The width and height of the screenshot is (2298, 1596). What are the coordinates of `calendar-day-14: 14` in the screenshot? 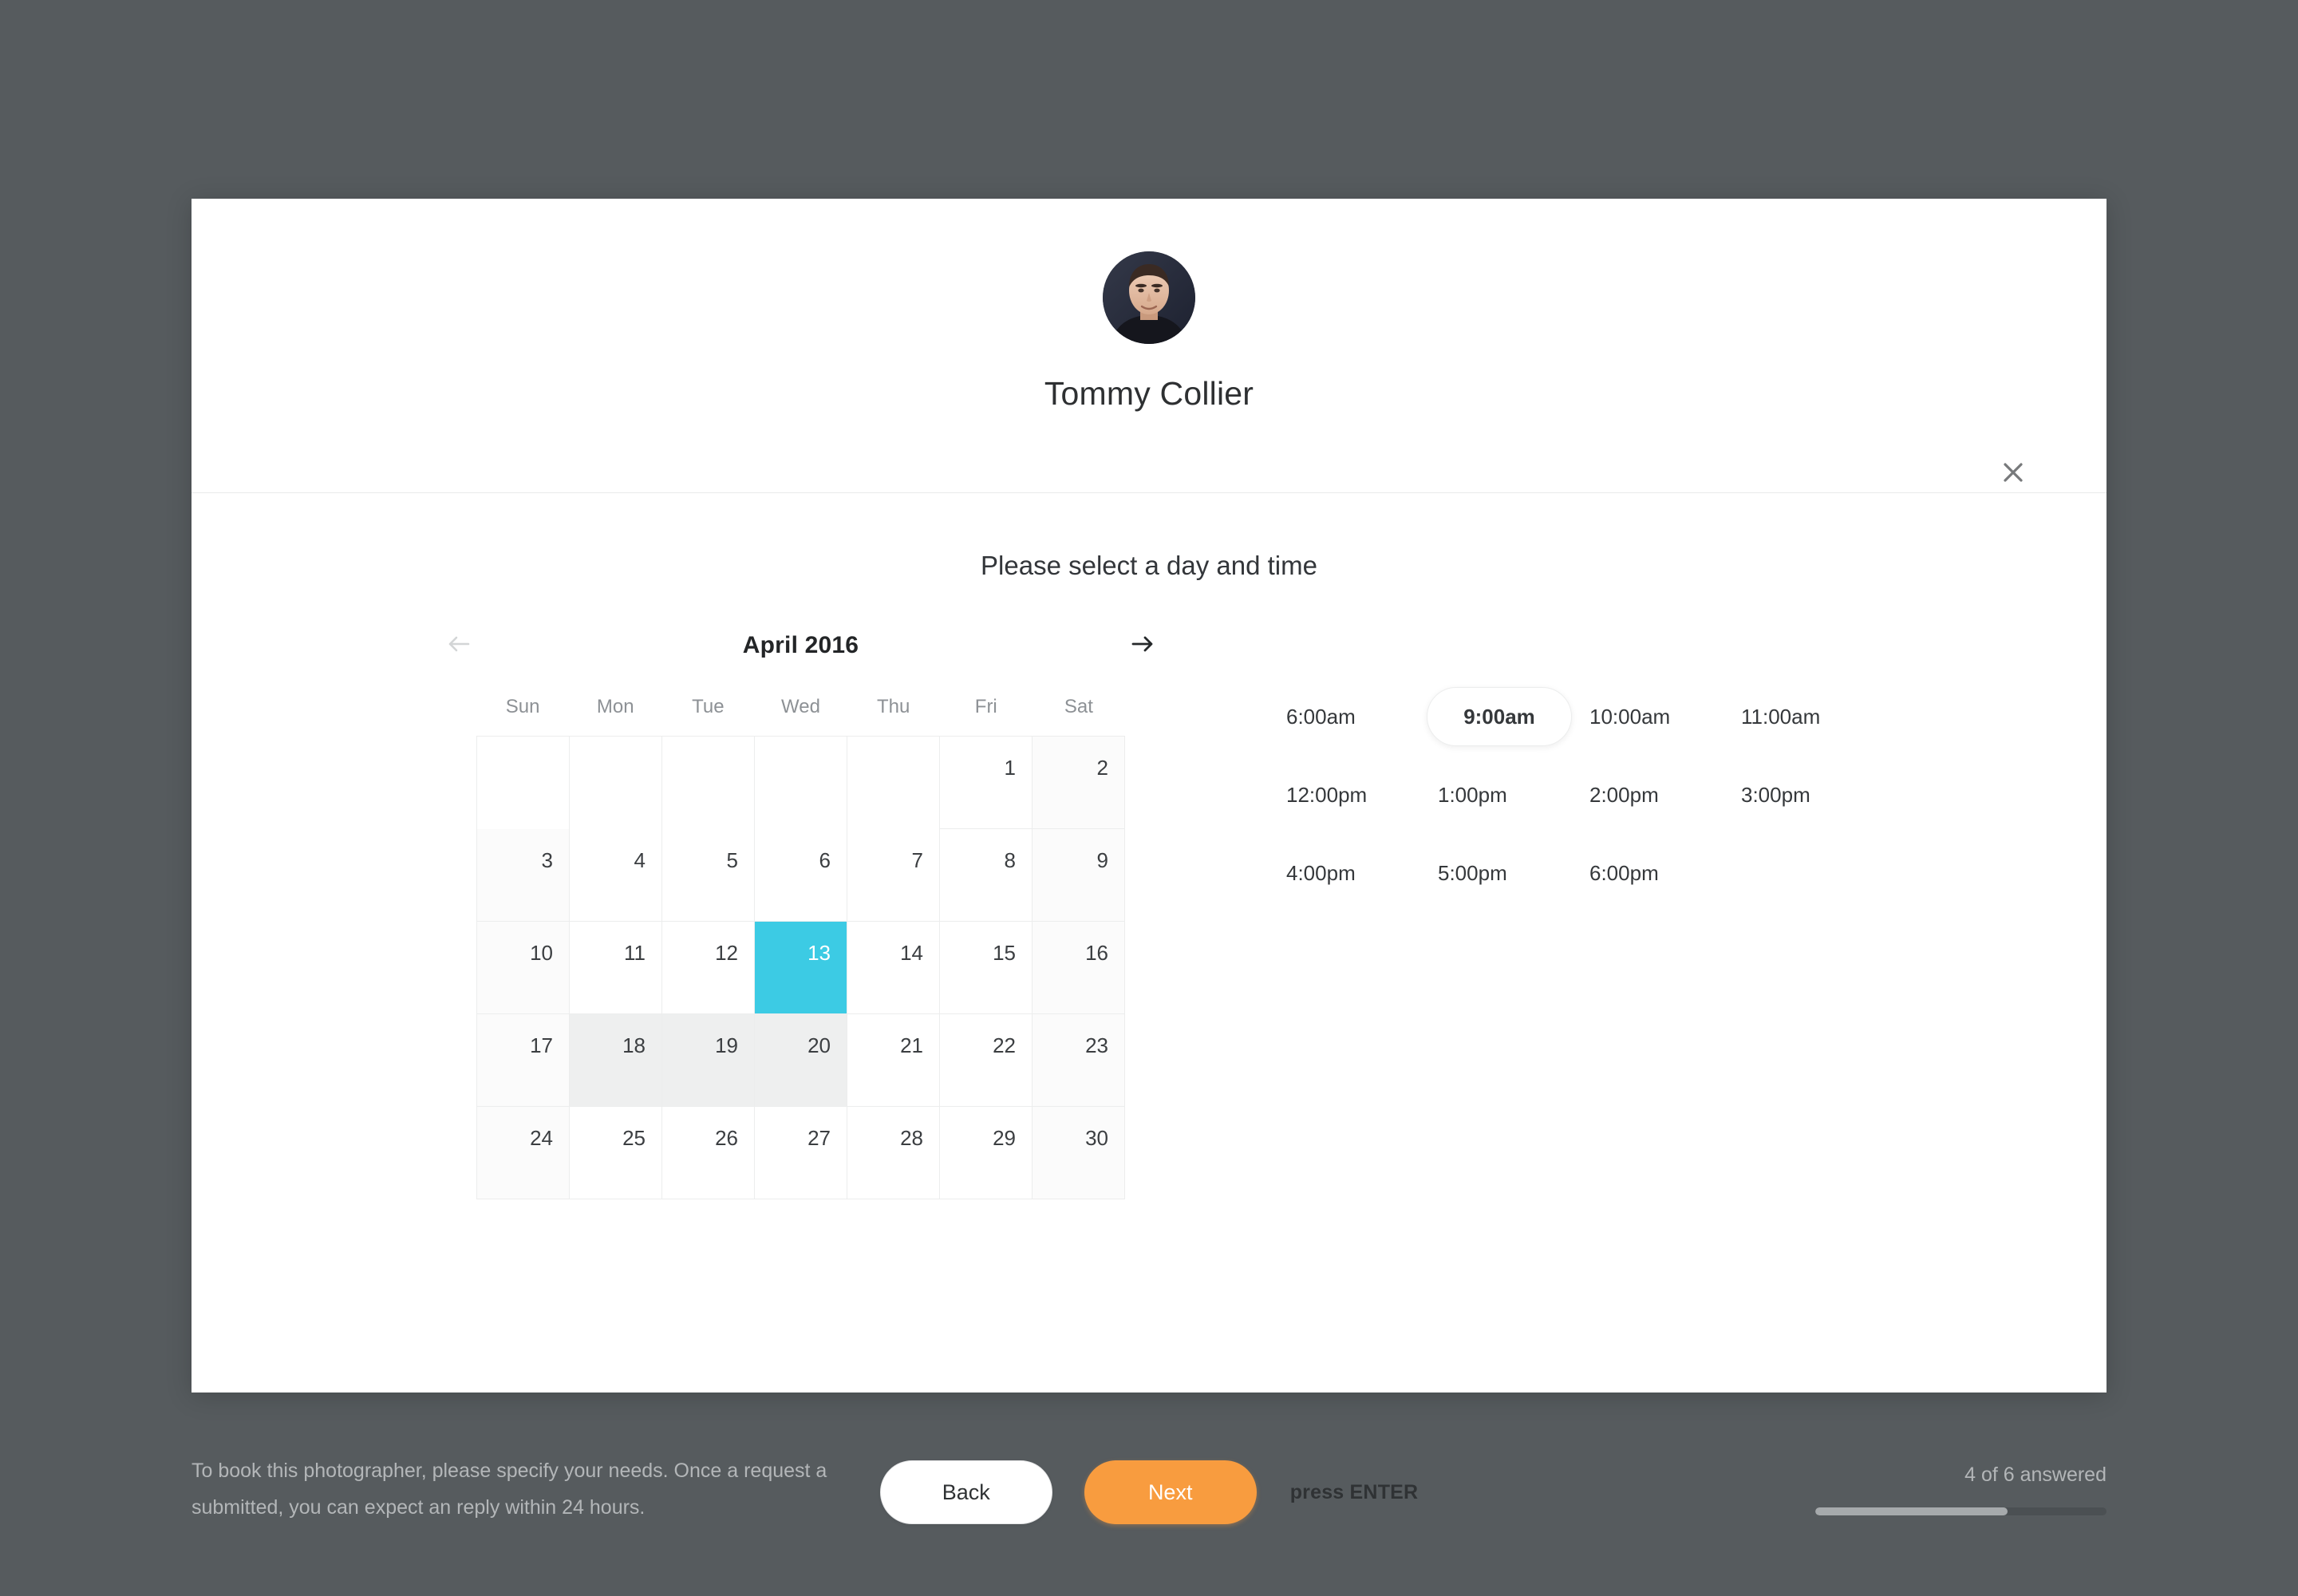 It's located at (894, 968).